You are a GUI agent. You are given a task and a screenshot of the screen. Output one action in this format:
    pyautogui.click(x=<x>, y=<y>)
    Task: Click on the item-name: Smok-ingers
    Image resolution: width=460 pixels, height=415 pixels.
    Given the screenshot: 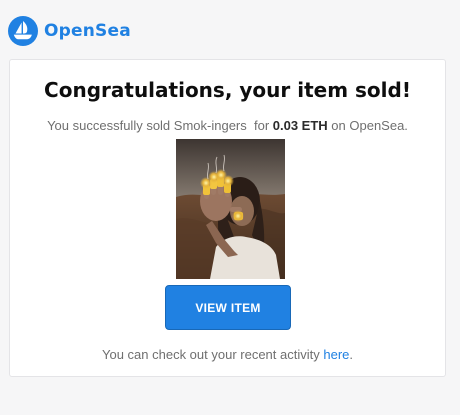 What is the action you would take?
    pyautogui.click(x=210, y=125)
    